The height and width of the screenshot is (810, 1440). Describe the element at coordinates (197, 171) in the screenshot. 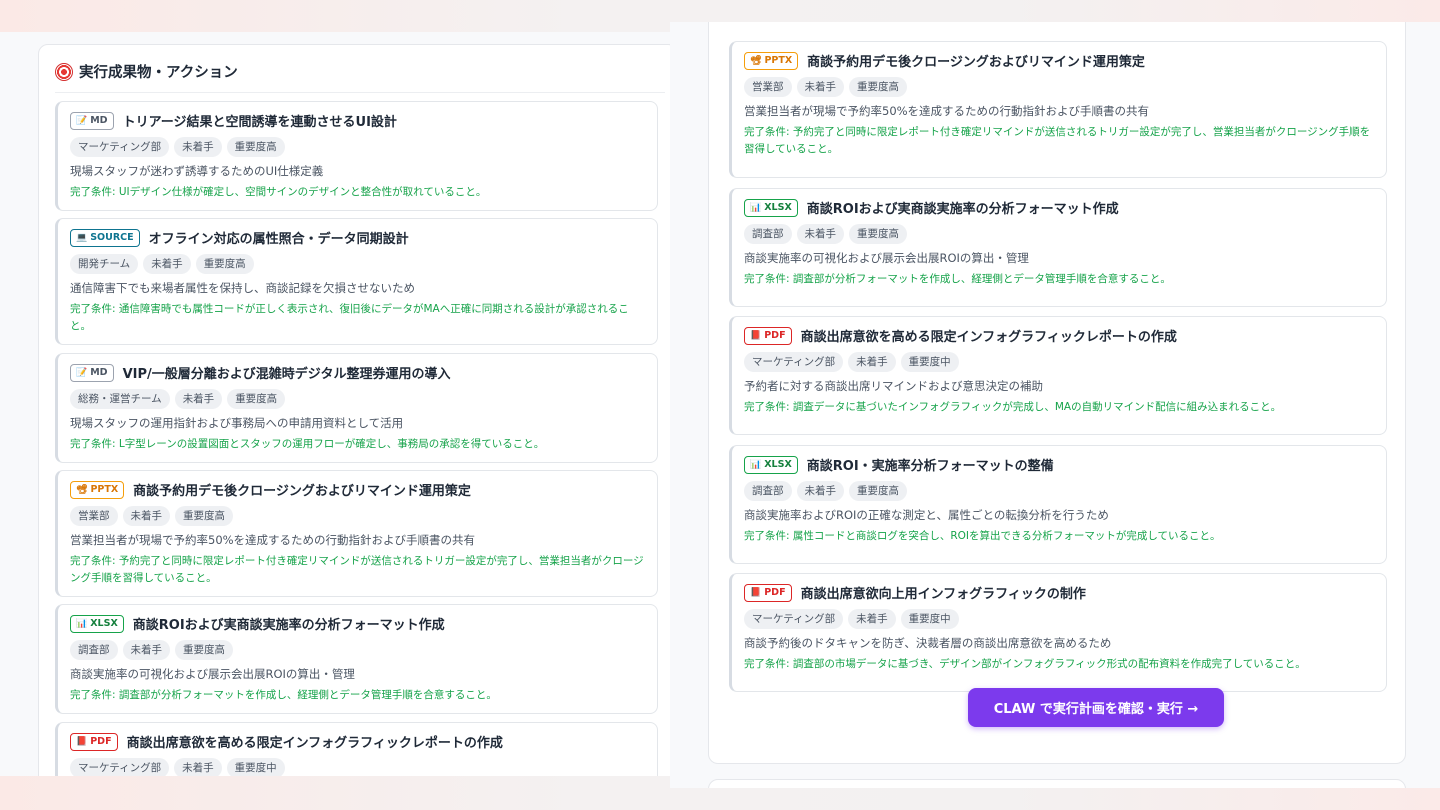

I see `card-purpose: 現場スタッフが迷わず誘導するためのUI仕様定義` at that location.